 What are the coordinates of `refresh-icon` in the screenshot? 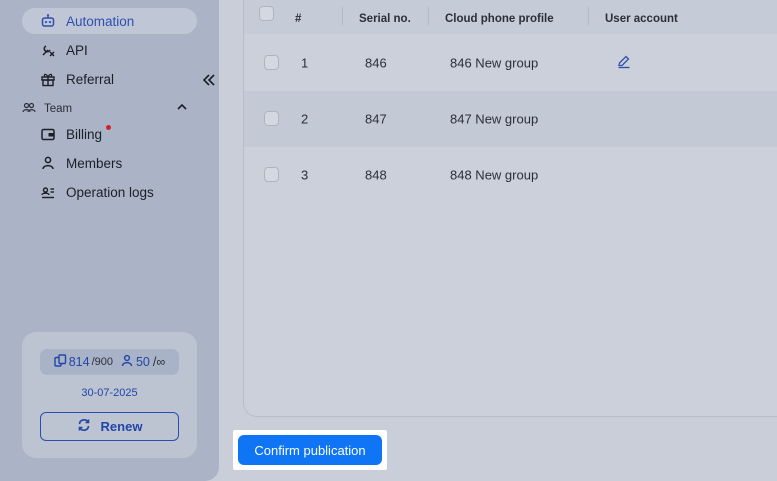 It's located at (84, 426).